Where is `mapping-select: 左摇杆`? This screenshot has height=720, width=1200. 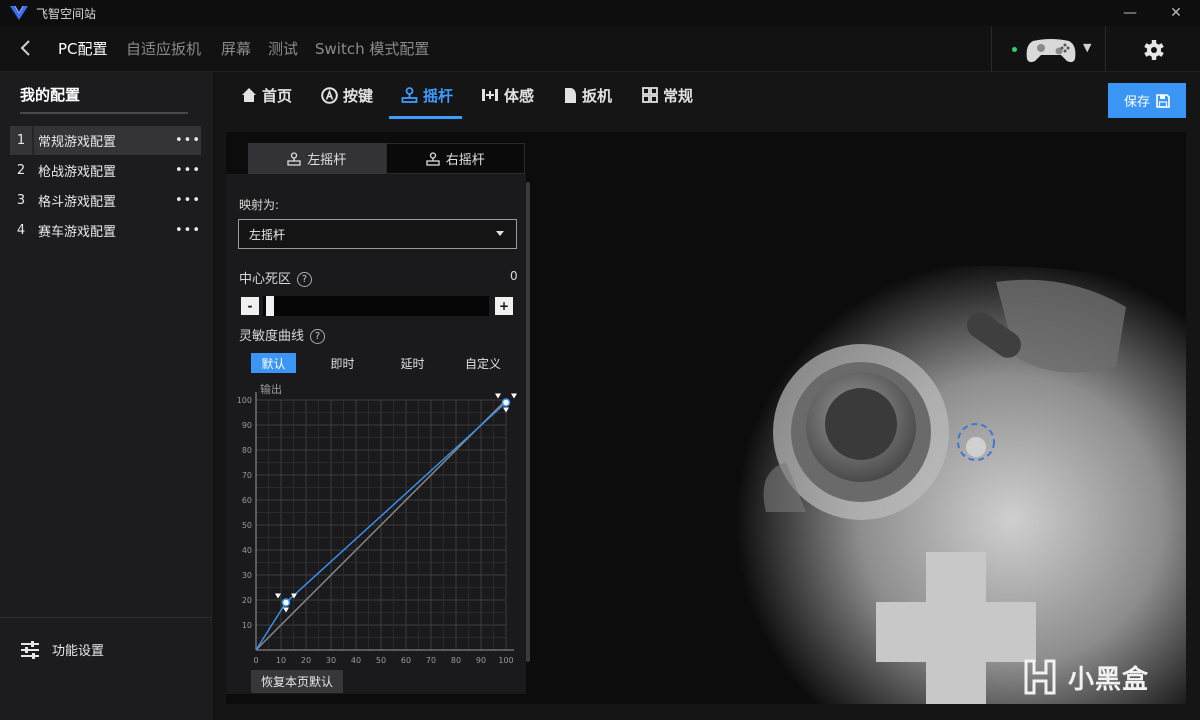 mapping-select: 左摇杆 is located at coordinates (377, 234).